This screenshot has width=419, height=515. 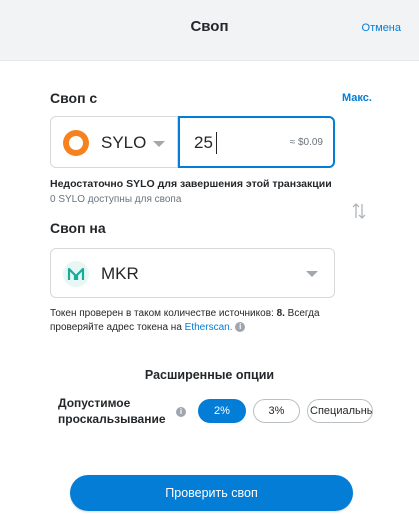 I want to click on available-balance: 0 SYLO доступны для свопа, so click(x=116, y=199).